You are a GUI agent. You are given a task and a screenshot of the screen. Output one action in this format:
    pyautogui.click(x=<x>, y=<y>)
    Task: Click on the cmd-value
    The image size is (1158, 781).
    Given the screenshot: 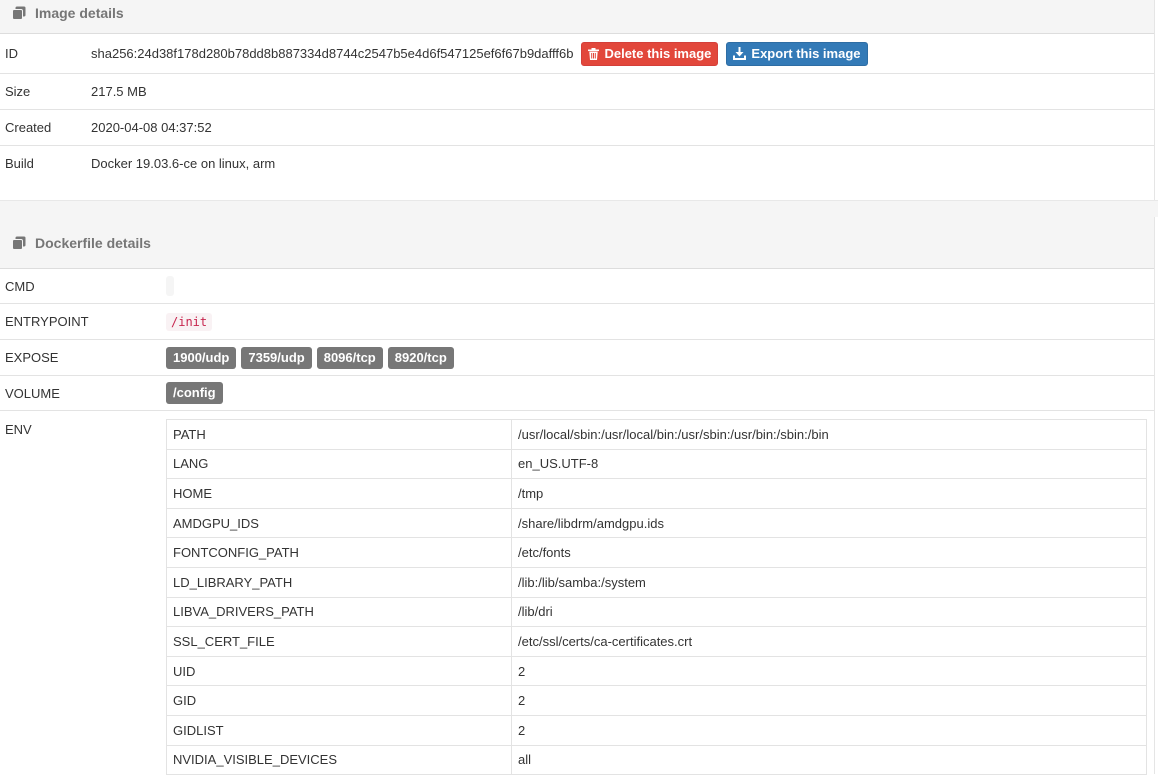 What is the action you would take?
    pyautogui.click(x=170, y=286)
    